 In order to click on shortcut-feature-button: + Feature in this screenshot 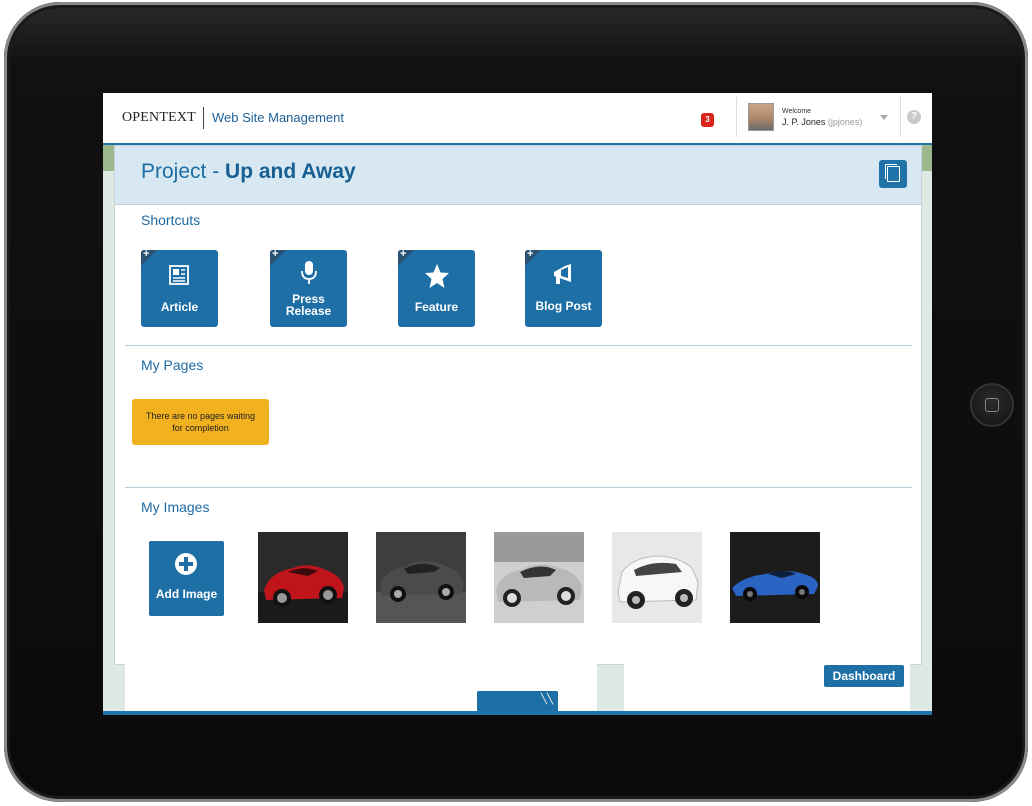, I will do `click(436, 288)`.